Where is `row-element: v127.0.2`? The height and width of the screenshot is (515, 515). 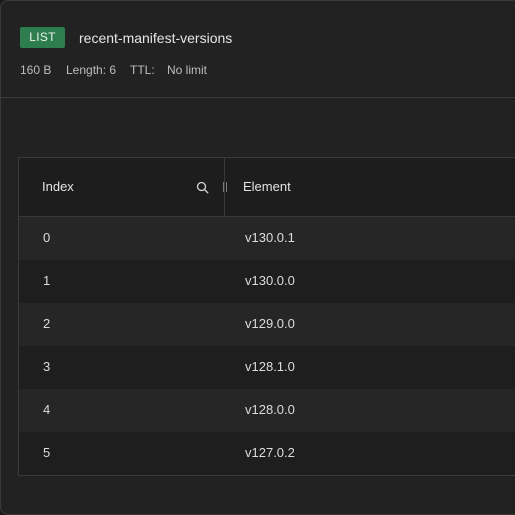
row-element: v127.0.2 is located at coordinates (270, 453).